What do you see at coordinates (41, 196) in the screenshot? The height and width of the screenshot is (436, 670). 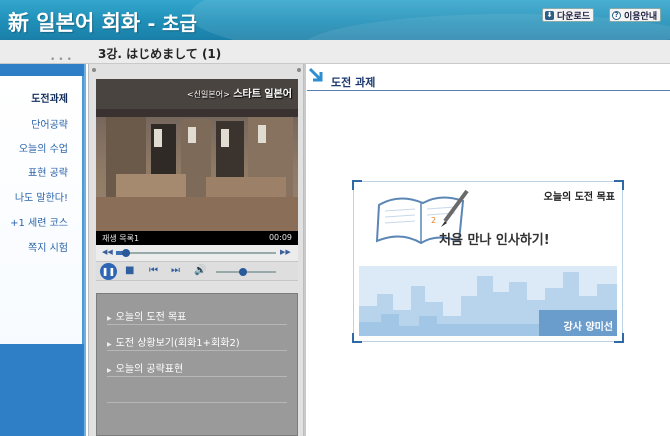 I see `sidebar-item-speaking: 나도 말한다!` at bounding box center [41, 196].